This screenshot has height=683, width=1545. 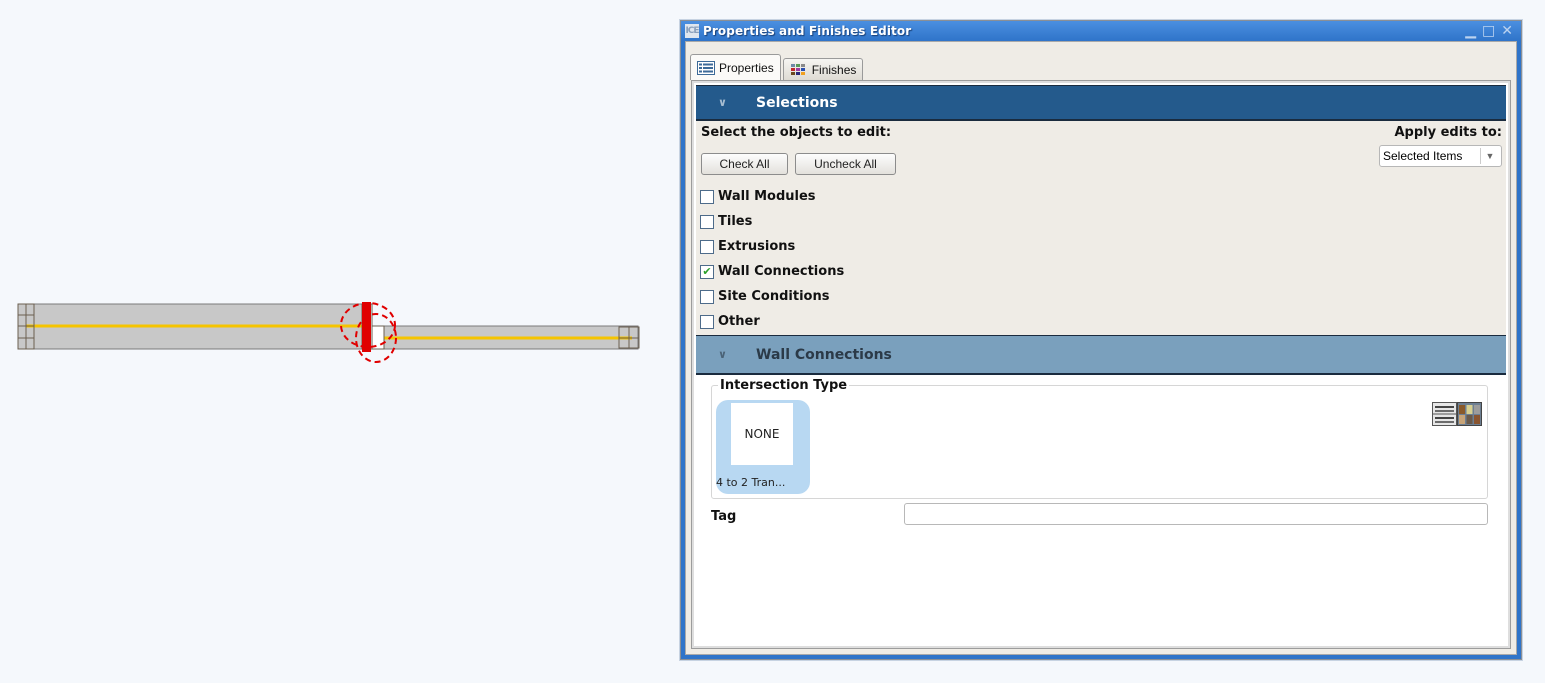 I want to click on minimize-icon: ▁, so click(x=1470, y=31).